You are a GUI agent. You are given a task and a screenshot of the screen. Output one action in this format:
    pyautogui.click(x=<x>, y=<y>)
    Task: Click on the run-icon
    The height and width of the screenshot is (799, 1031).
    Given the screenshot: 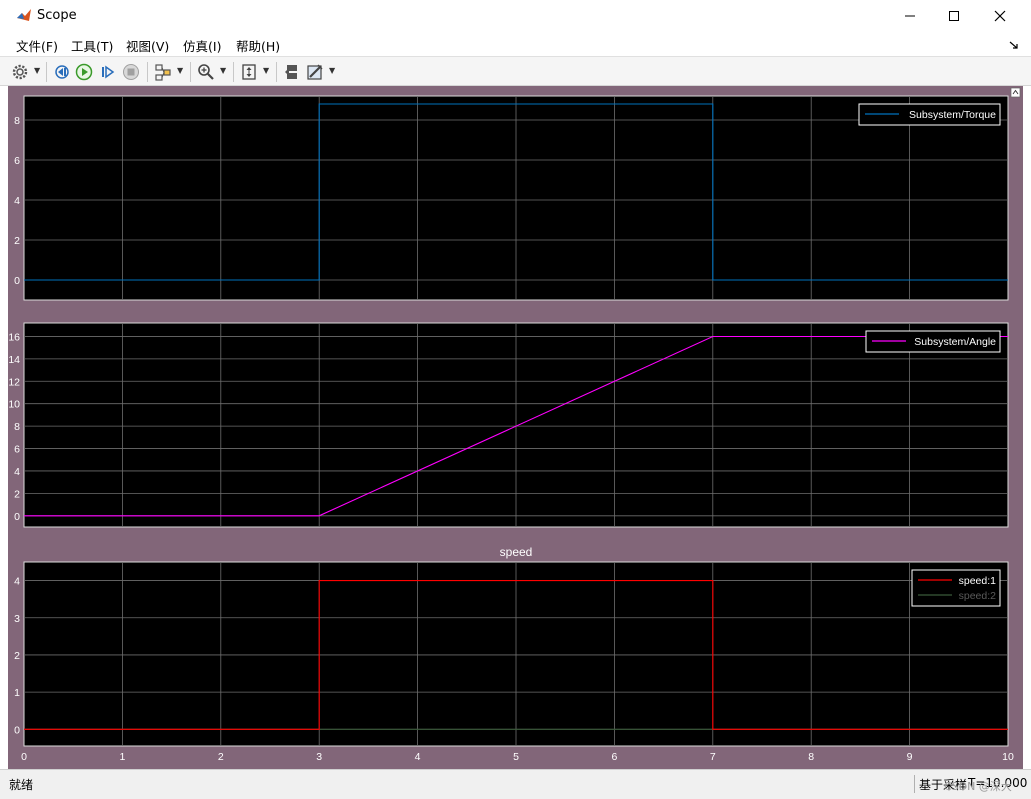 What is the action you would take?
    pyautogui.click(x=84, y=71)
    